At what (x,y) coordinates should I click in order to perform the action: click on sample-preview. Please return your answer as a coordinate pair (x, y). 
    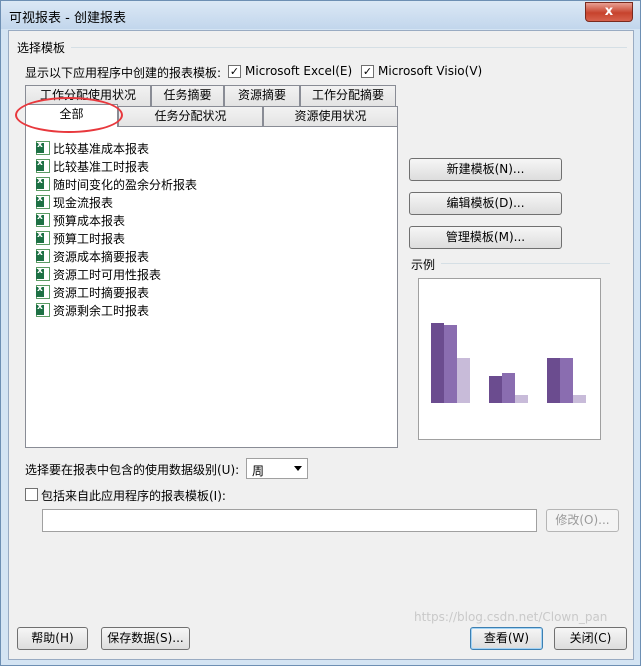
    Looking at the image, I should click on (509, 359).